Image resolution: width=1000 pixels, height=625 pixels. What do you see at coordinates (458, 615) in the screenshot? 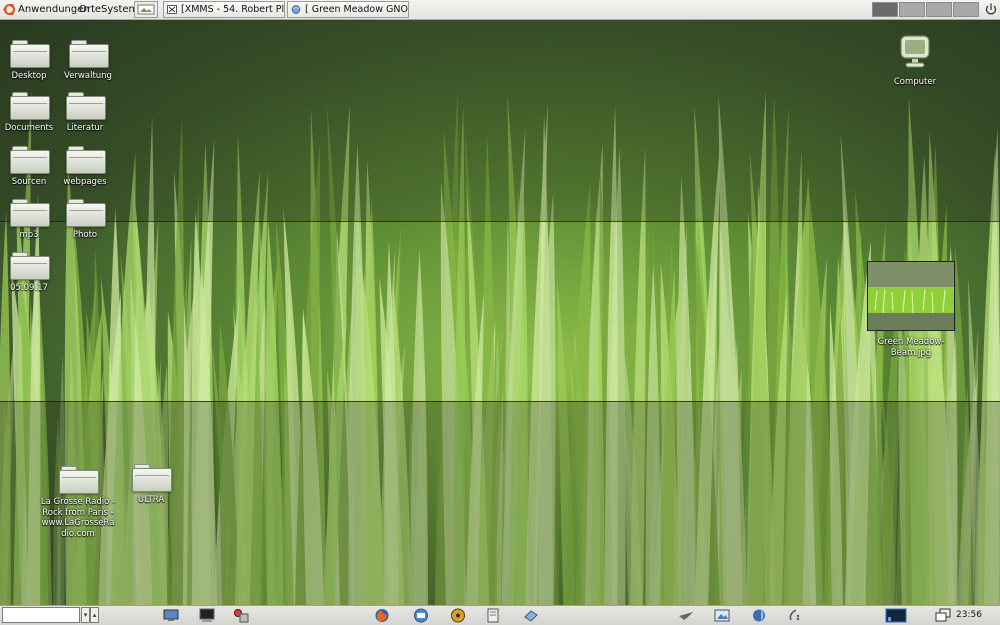
I see `media-player-icon` at bounding box center [458, 615].